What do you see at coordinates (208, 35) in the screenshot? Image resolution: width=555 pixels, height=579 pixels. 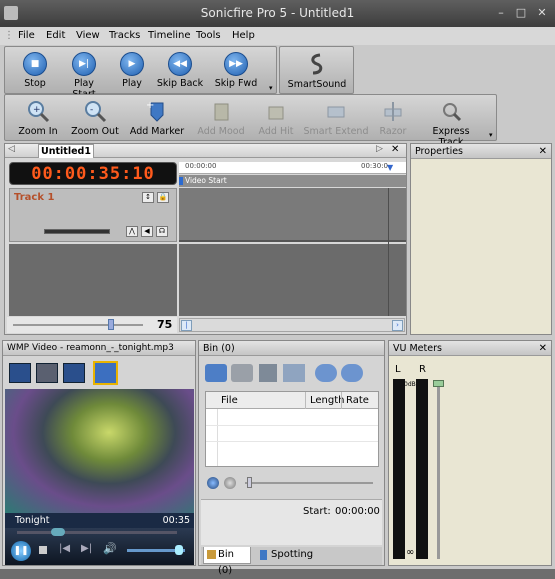 I see `menu-tools: Tools` at bounding box center [208, 35].